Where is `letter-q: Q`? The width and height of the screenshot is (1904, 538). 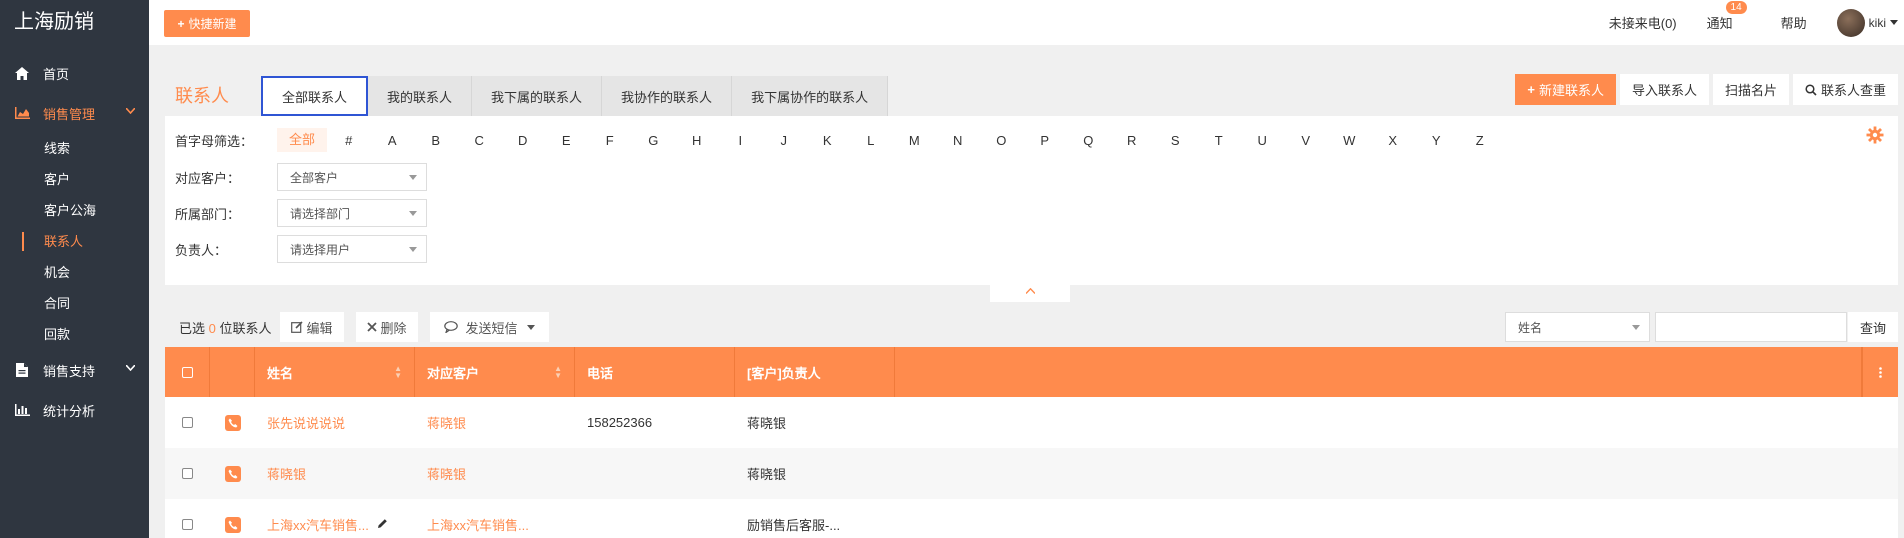 letter-q: Q is located at coordinates (1089, 140).